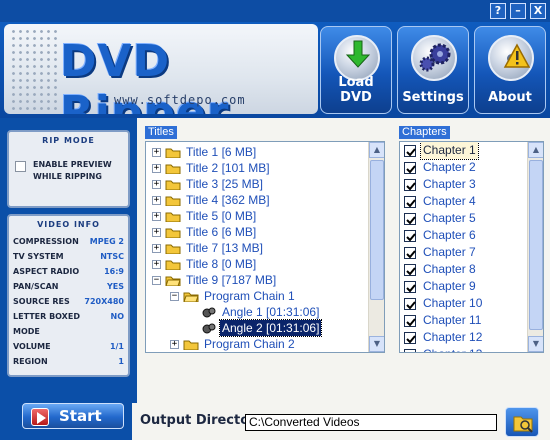 The height and width of the screenshot is (440, 550). I want to click on start-label: Start, so click(80, 416).